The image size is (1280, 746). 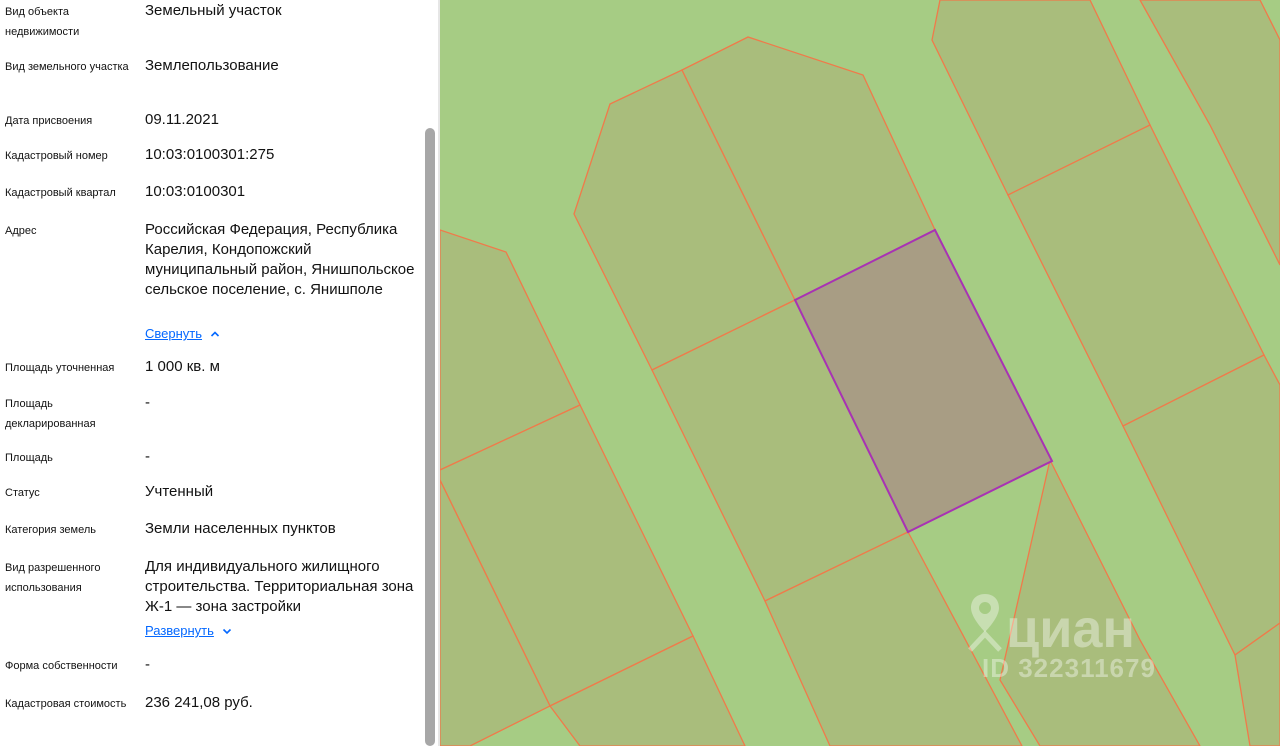 What do you see at coordinates (182, 119) in the screenshot?
I see `property-value: 09.11.2021` at bounding box center [182, 119].